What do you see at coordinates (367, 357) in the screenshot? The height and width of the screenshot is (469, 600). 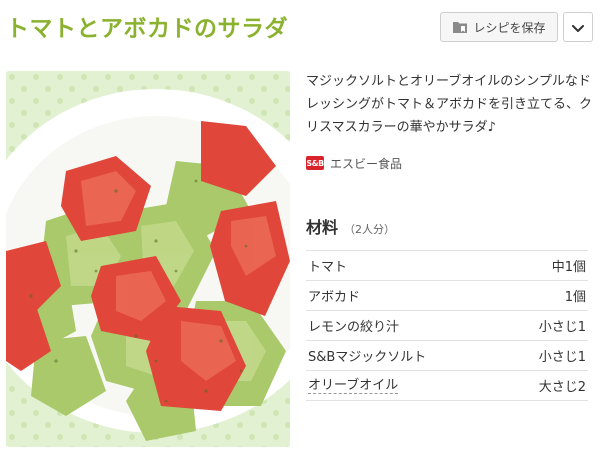 I see `ingredient-name: S&Bマジックソルト` at bounding box center [367, 357].